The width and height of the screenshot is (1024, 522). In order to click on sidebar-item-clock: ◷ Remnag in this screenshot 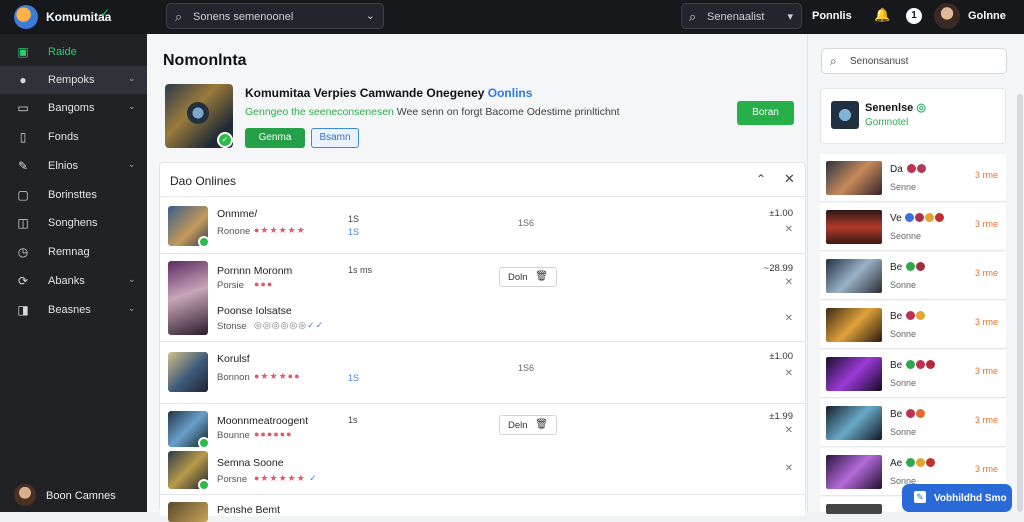, I will do `click(73, 252)`.